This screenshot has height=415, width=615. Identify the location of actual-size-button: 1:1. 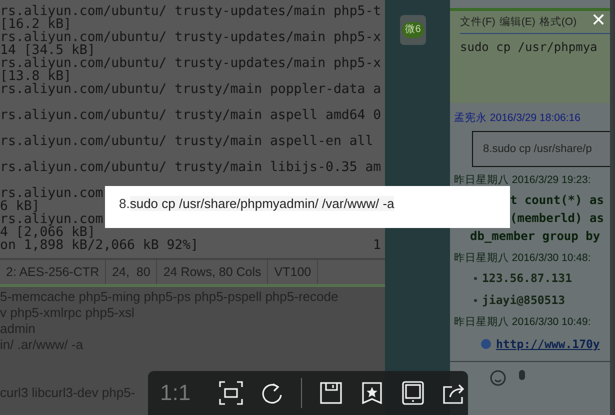
(181, 393).